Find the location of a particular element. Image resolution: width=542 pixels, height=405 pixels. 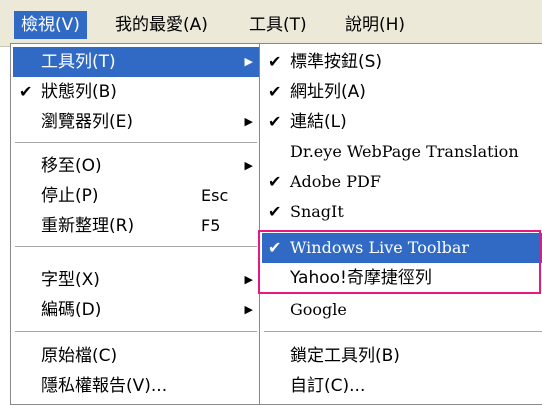

menu-item-label: 網址列(A) is located at coordinates (328, 92).